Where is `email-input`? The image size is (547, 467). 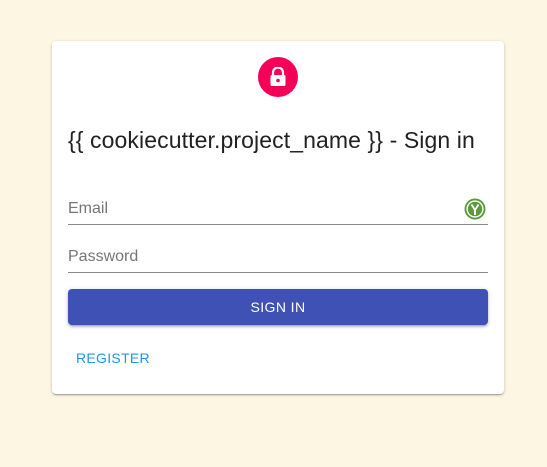 email-input is located at coordinates (258, 209).